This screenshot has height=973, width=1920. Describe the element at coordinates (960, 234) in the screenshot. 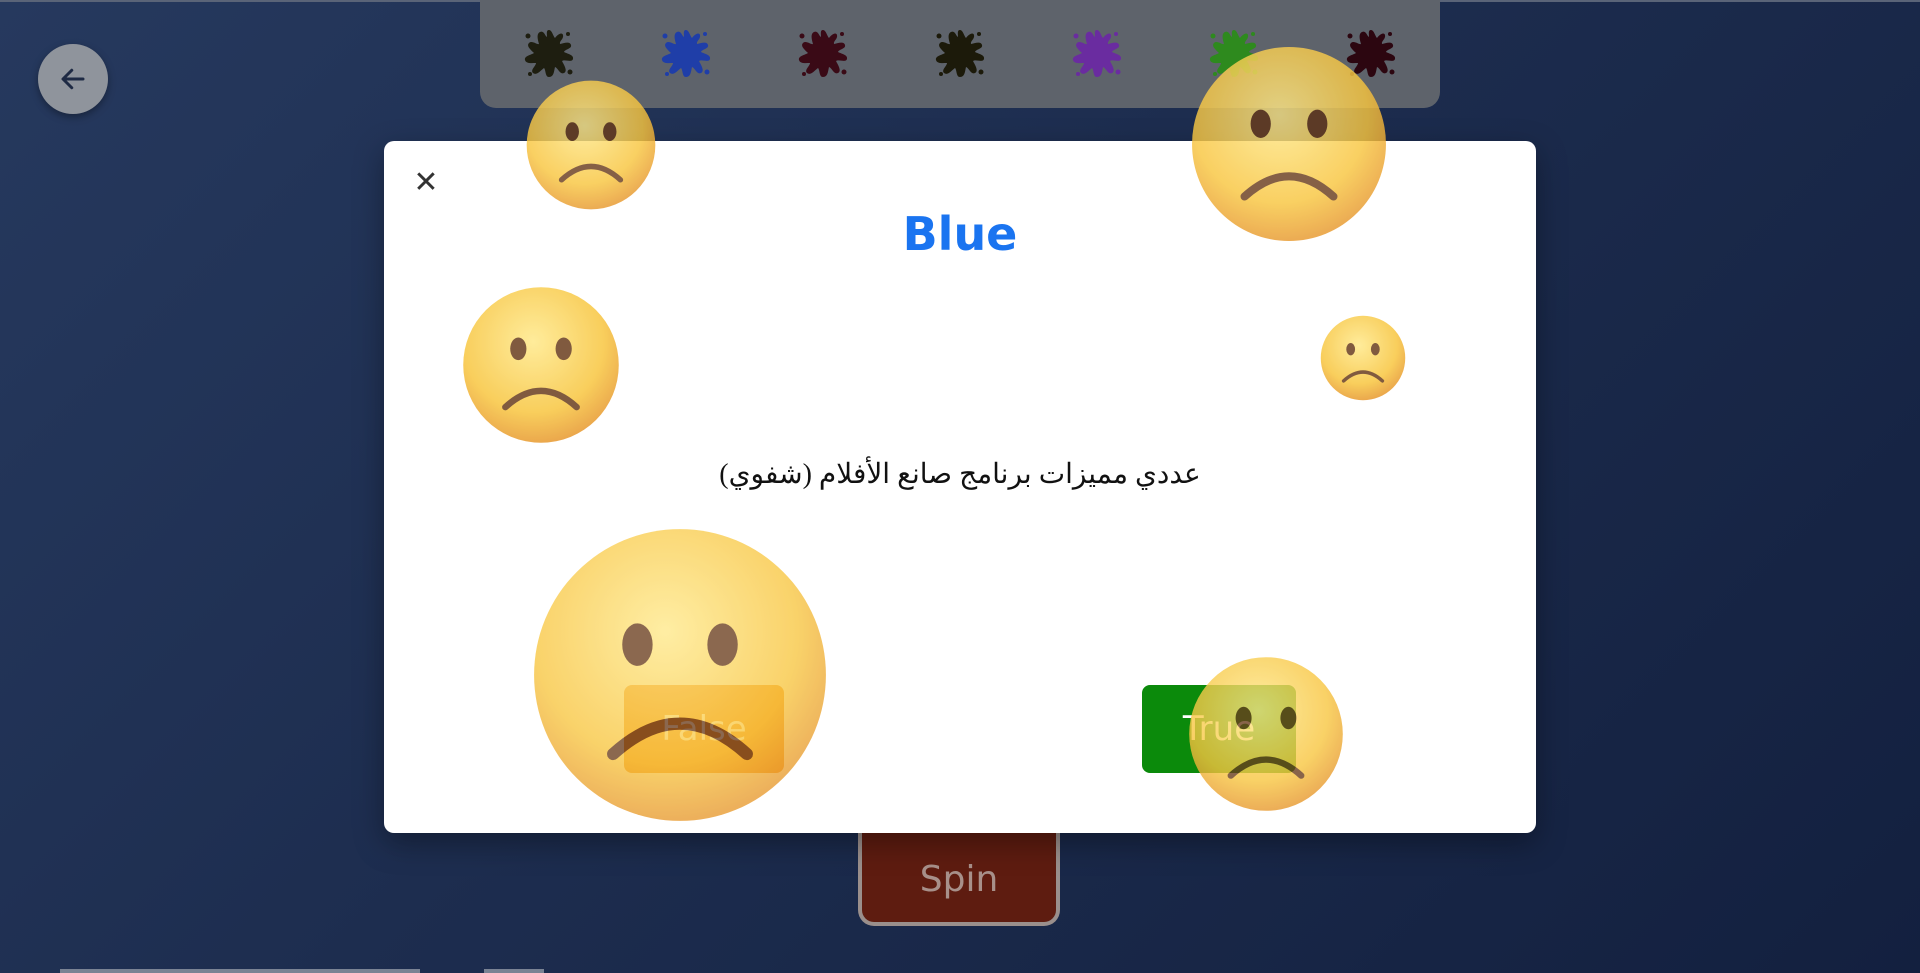

I see `modal-title: Blue` at that location.